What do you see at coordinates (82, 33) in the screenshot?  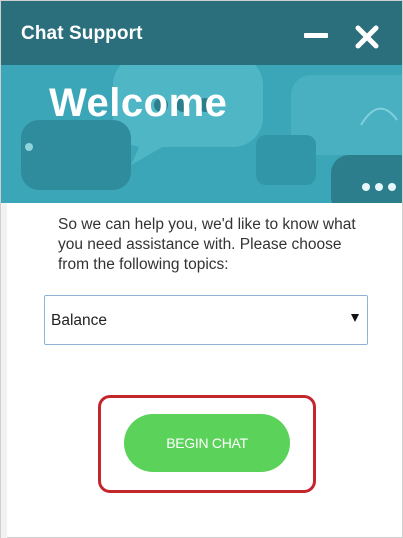 I see `window-title: Chat Support` at bounding box center [82, 33].